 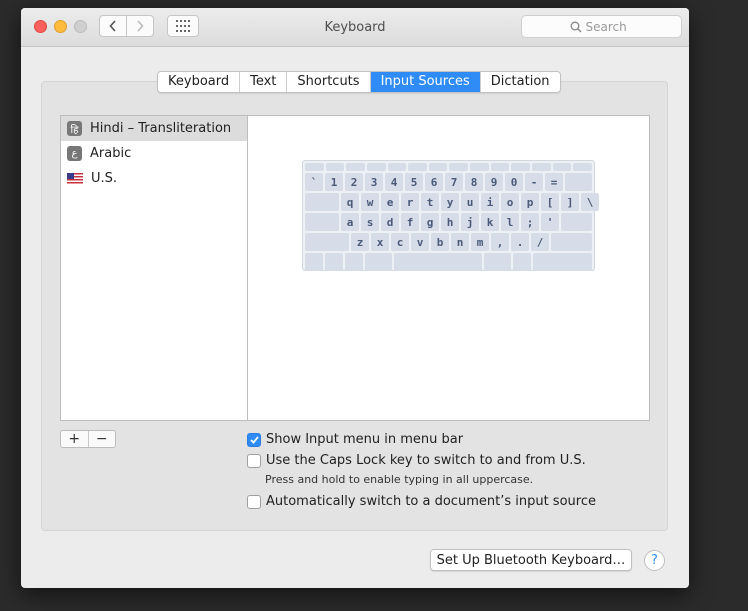 I want to click on key: `, so click(x=314, y=182).